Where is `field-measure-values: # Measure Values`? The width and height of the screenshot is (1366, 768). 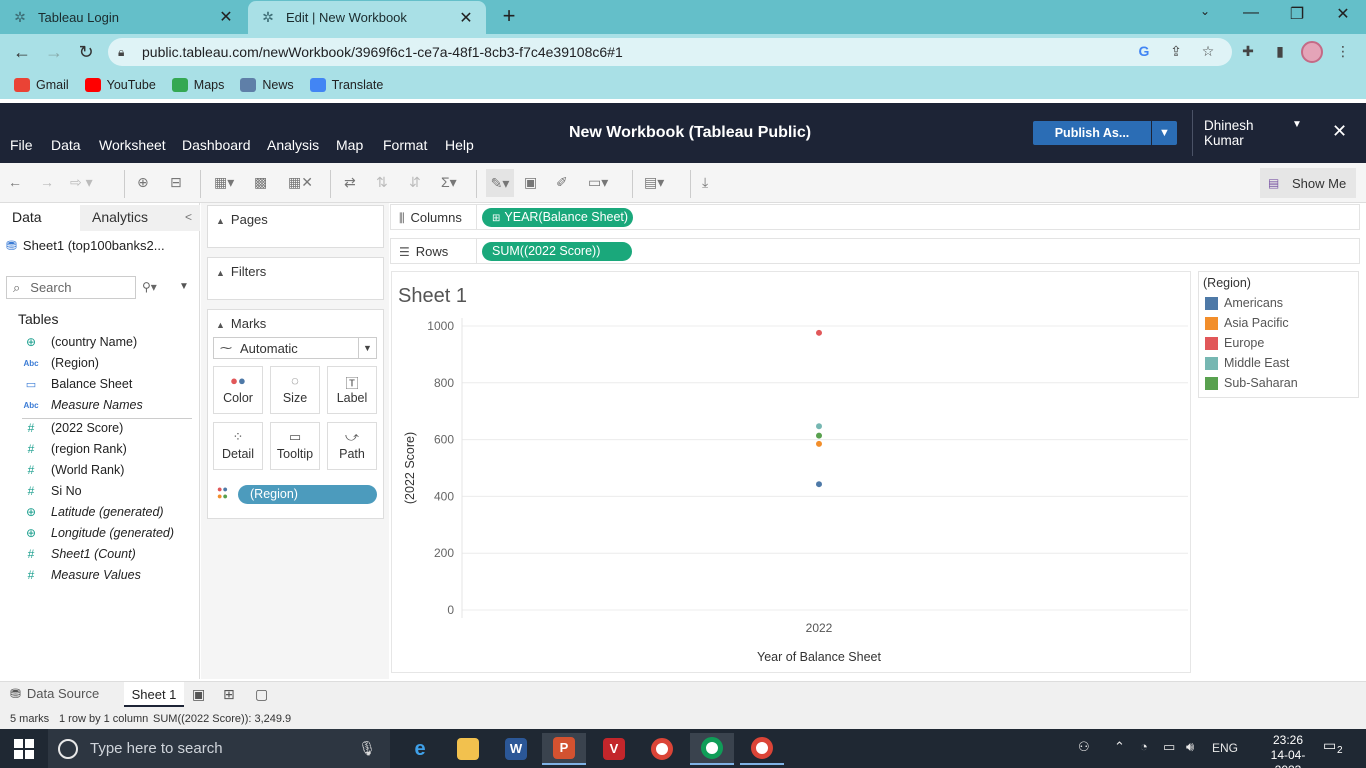
field-measure-values: # Measure Values is located at coordinates (109, 575).